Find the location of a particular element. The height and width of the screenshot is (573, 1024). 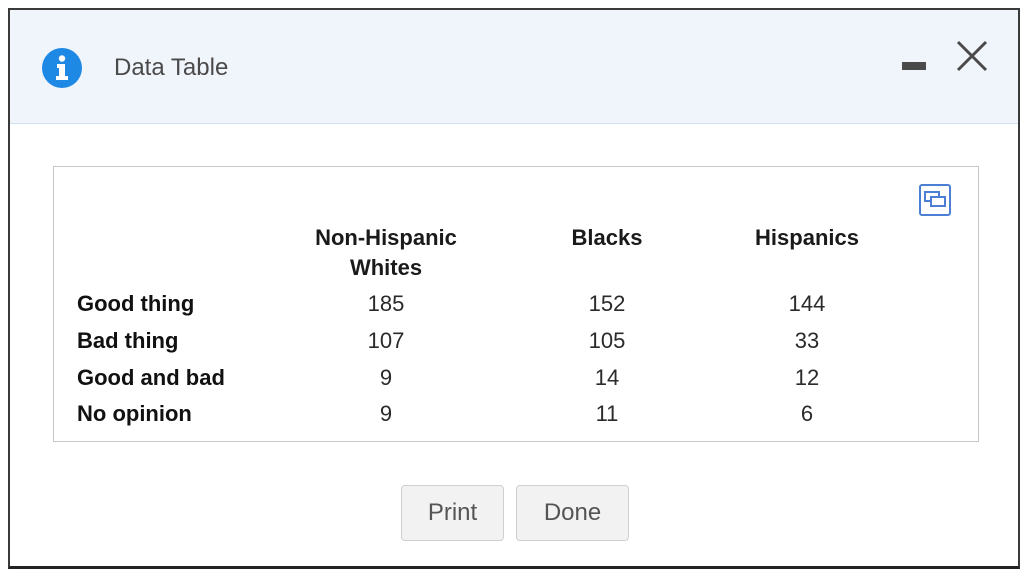

table-cell: 14 is located at coordinates (607, 377).